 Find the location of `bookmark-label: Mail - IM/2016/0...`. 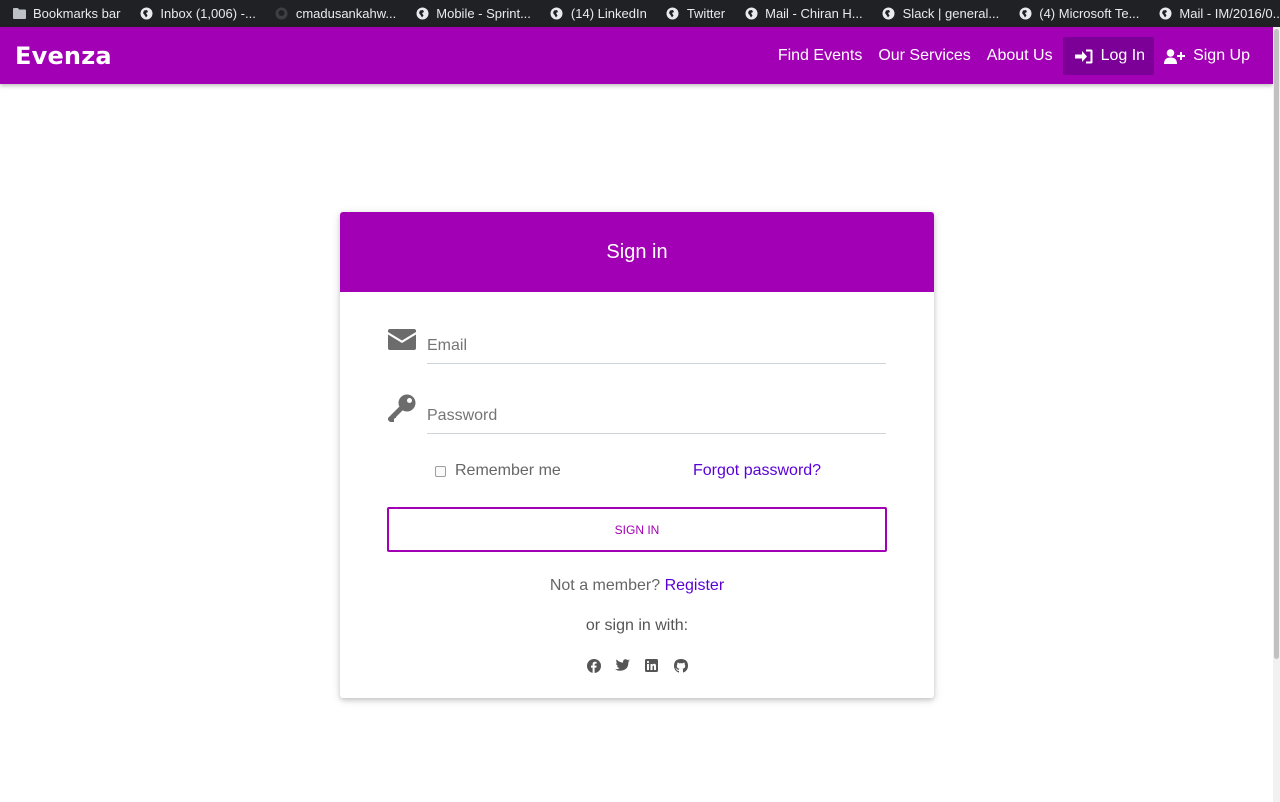

bookmark-label: Mail - IM/2016/0... is located at coordinates (1229, 13).